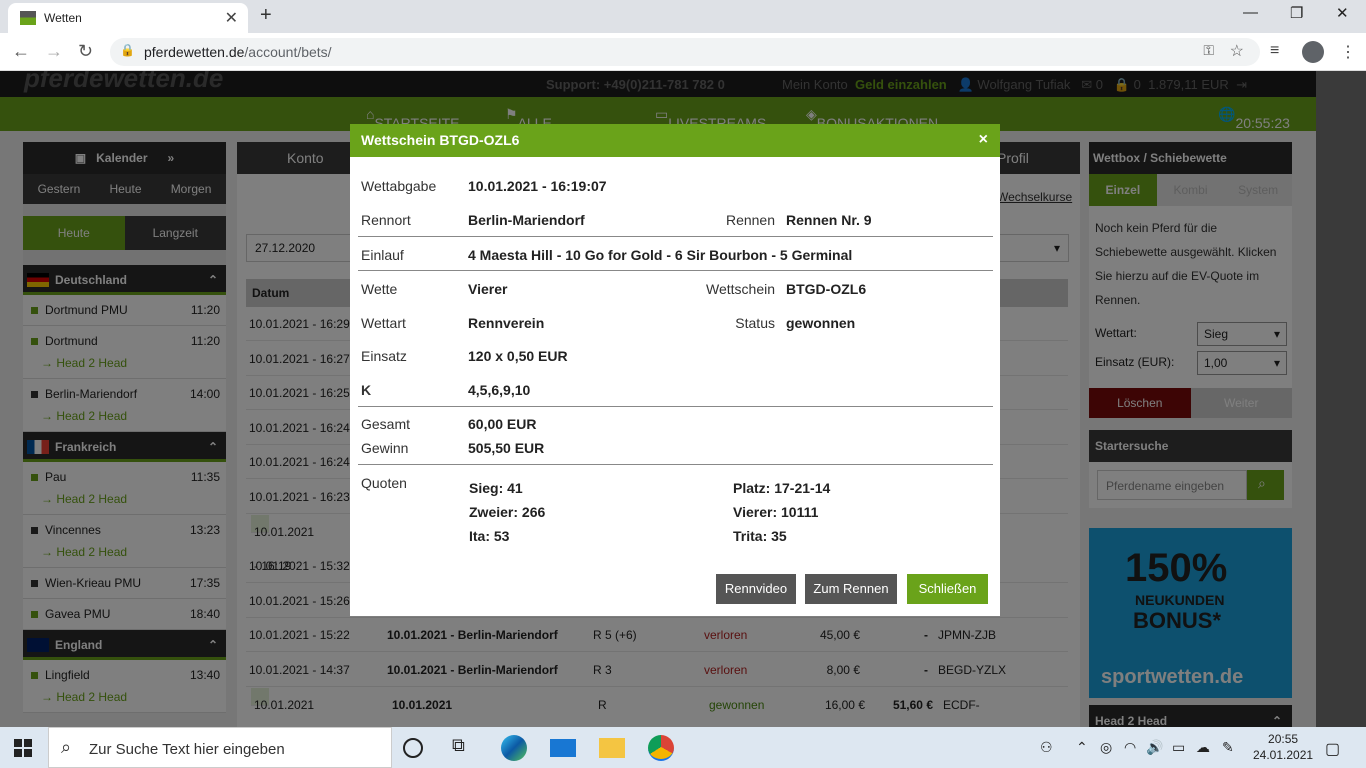 Image resolution: width=1366 pixels, height=768 pixels. Describe the element at coordinates (518, 356) in the screenshot. I see `einsatz-value: 120 x 0,50 EUR` at that location.